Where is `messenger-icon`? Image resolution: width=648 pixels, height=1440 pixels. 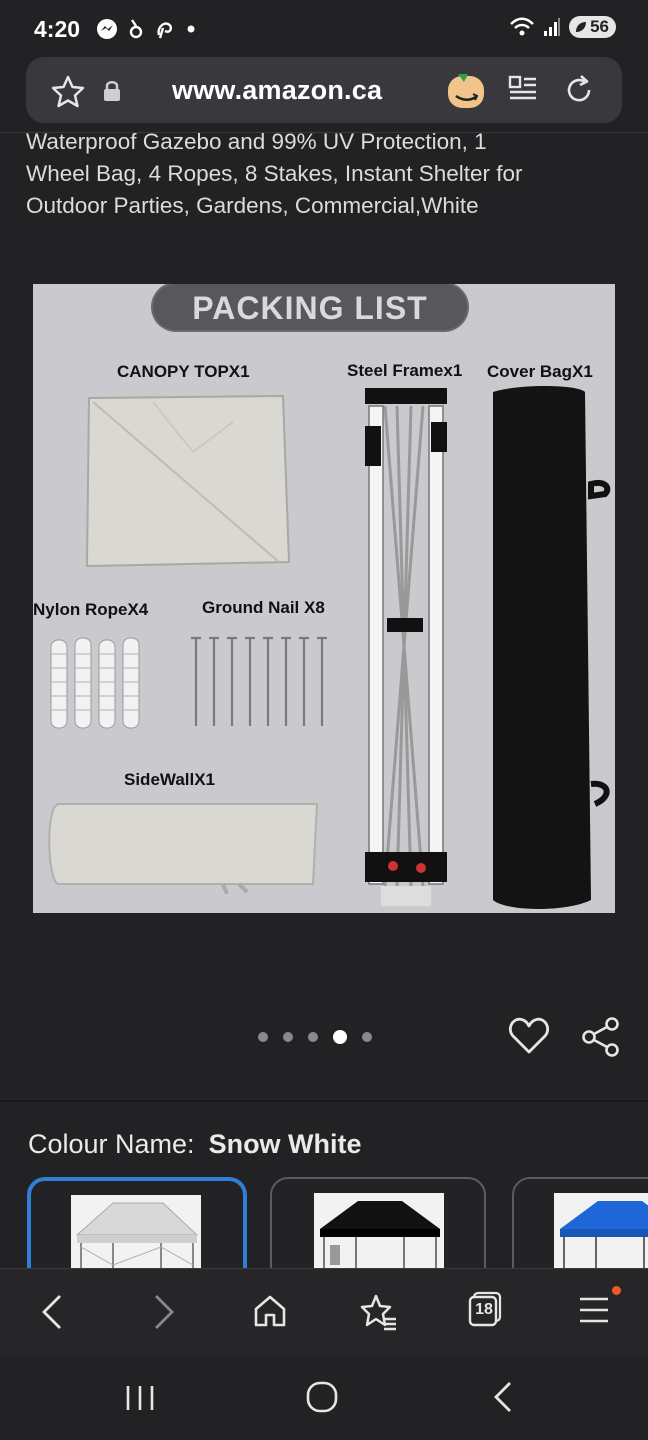 messenger-icon is located at coordinates (107, 29).